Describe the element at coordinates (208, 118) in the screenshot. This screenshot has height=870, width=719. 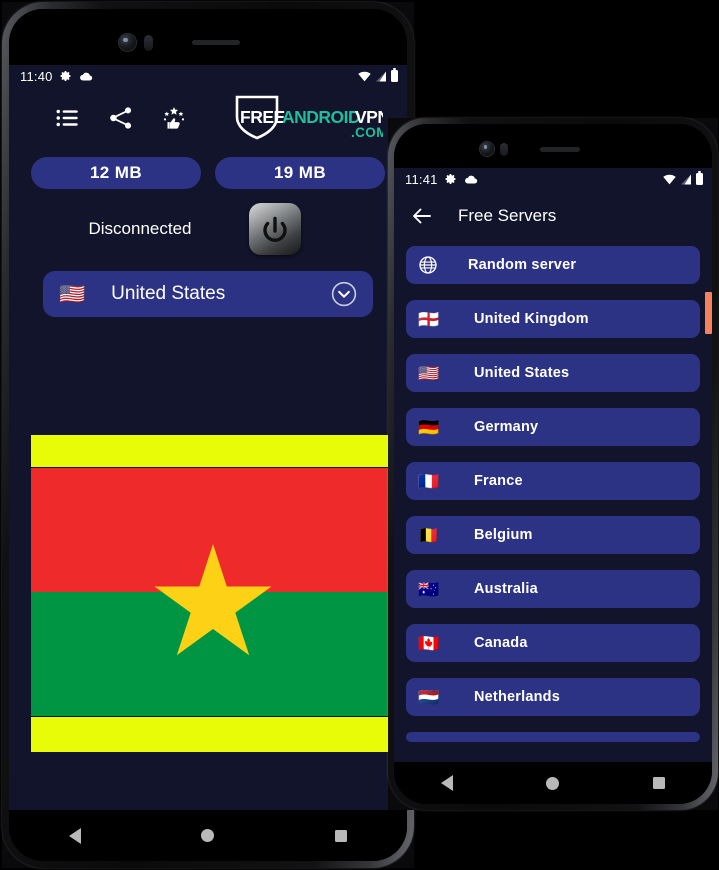
I see `app-toolbar: FREE ANDROID VPN .COM` at that location.